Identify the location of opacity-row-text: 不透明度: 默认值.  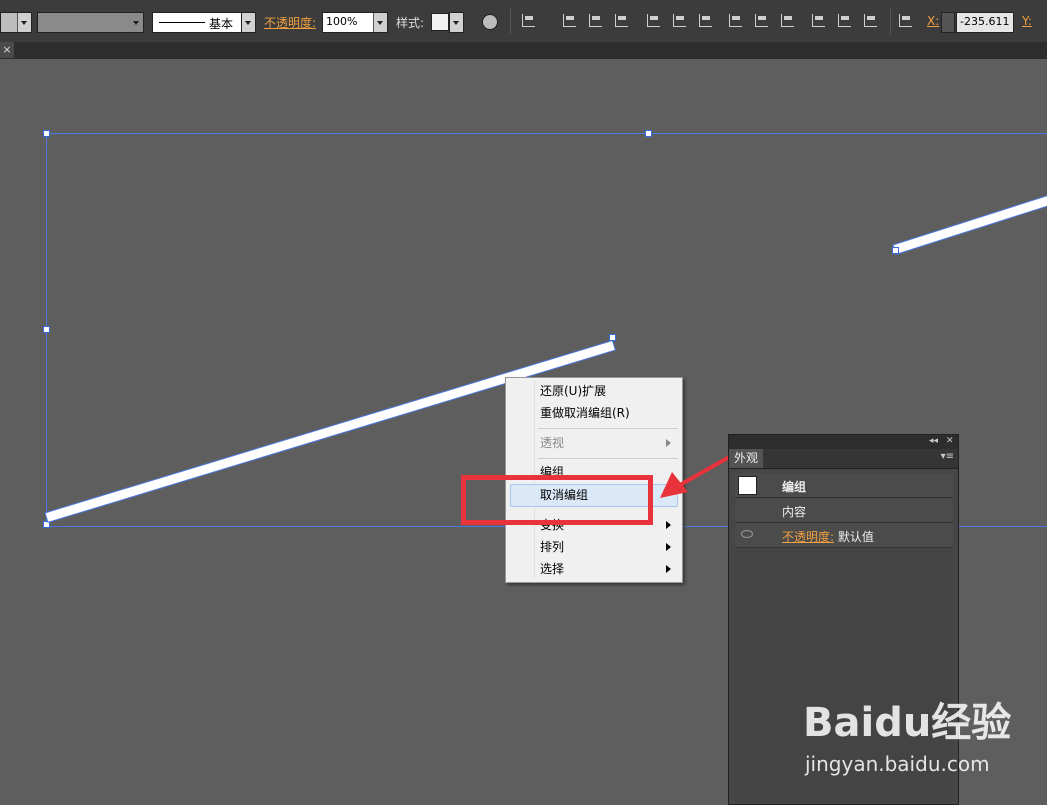
(828, 536).